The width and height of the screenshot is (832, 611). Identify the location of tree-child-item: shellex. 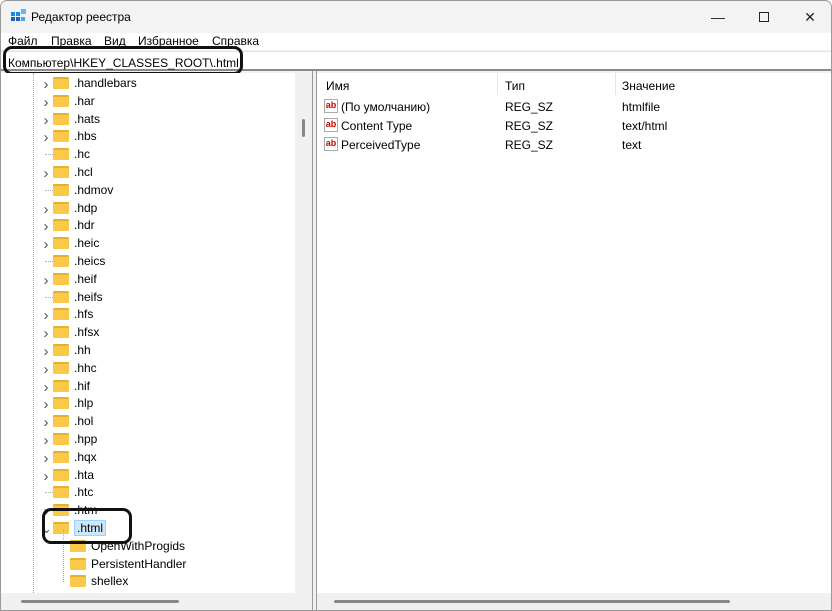
(99, 581).